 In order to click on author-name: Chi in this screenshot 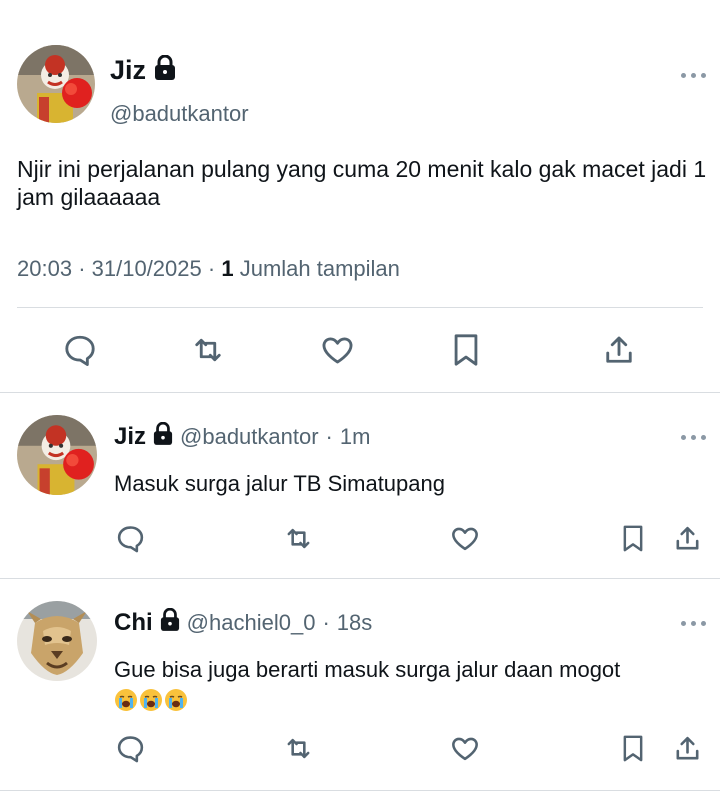, I will do `click(133, 623)`.